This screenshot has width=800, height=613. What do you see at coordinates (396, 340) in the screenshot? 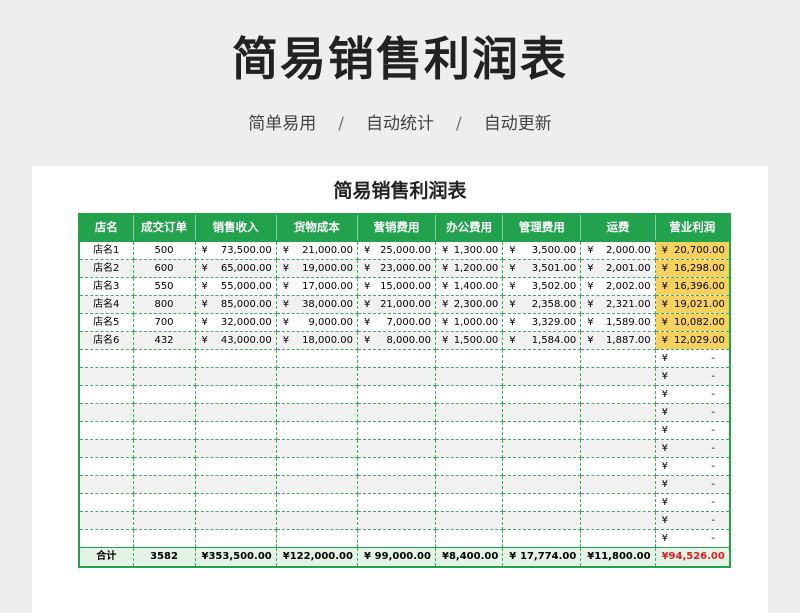
I see `cell-marketing: ¥8,000.00` at bounding box center [396, 340].